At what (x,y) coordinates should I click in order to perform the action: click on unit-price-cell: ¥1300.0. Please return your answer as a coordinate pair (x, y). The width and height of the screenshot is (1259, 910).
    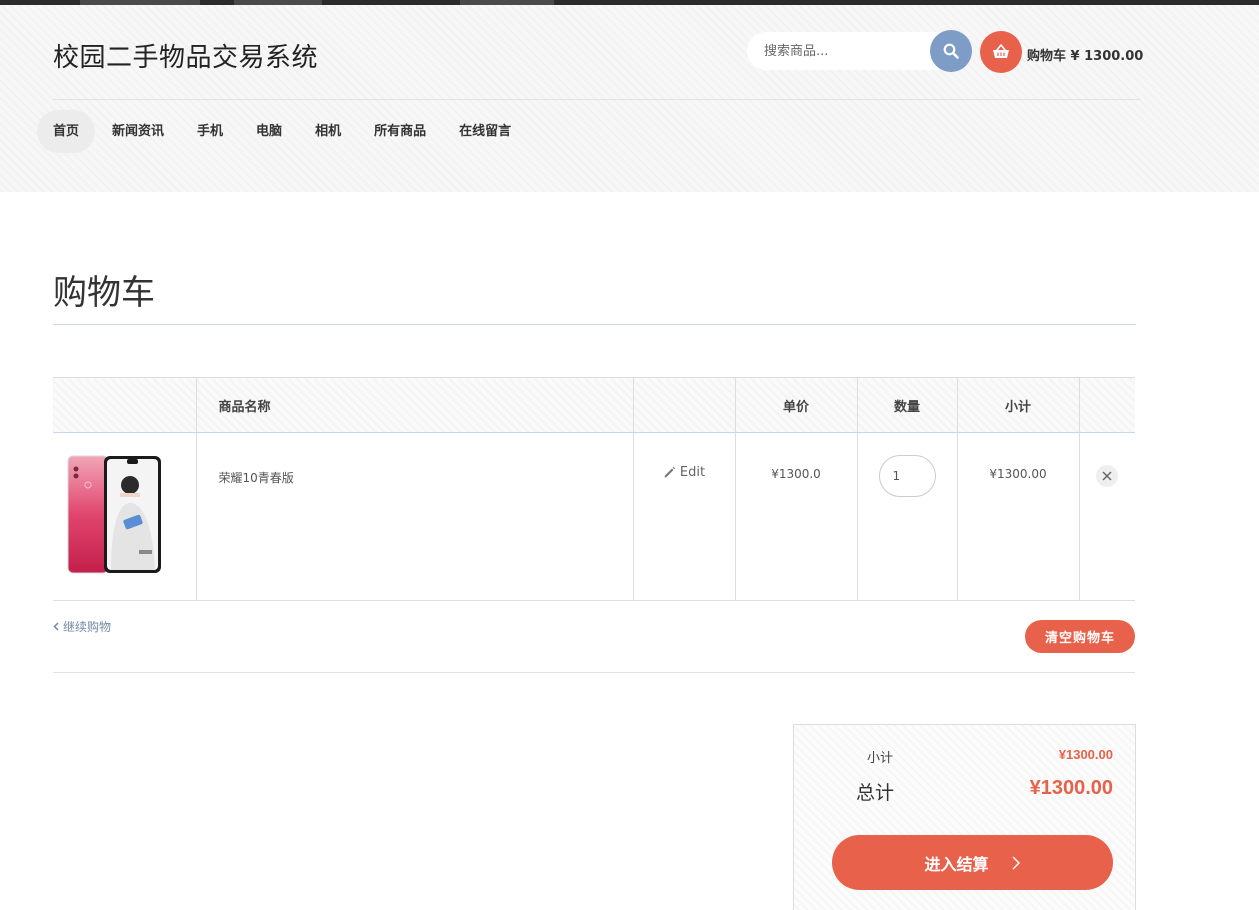
    Looking at the image, I should click on (796, 516).